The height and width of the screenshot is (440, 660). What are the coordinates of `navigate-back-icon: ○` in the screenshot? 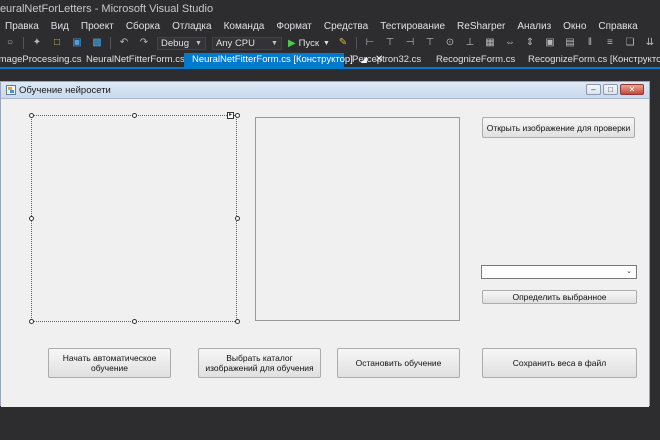 It's located at (10, 43).